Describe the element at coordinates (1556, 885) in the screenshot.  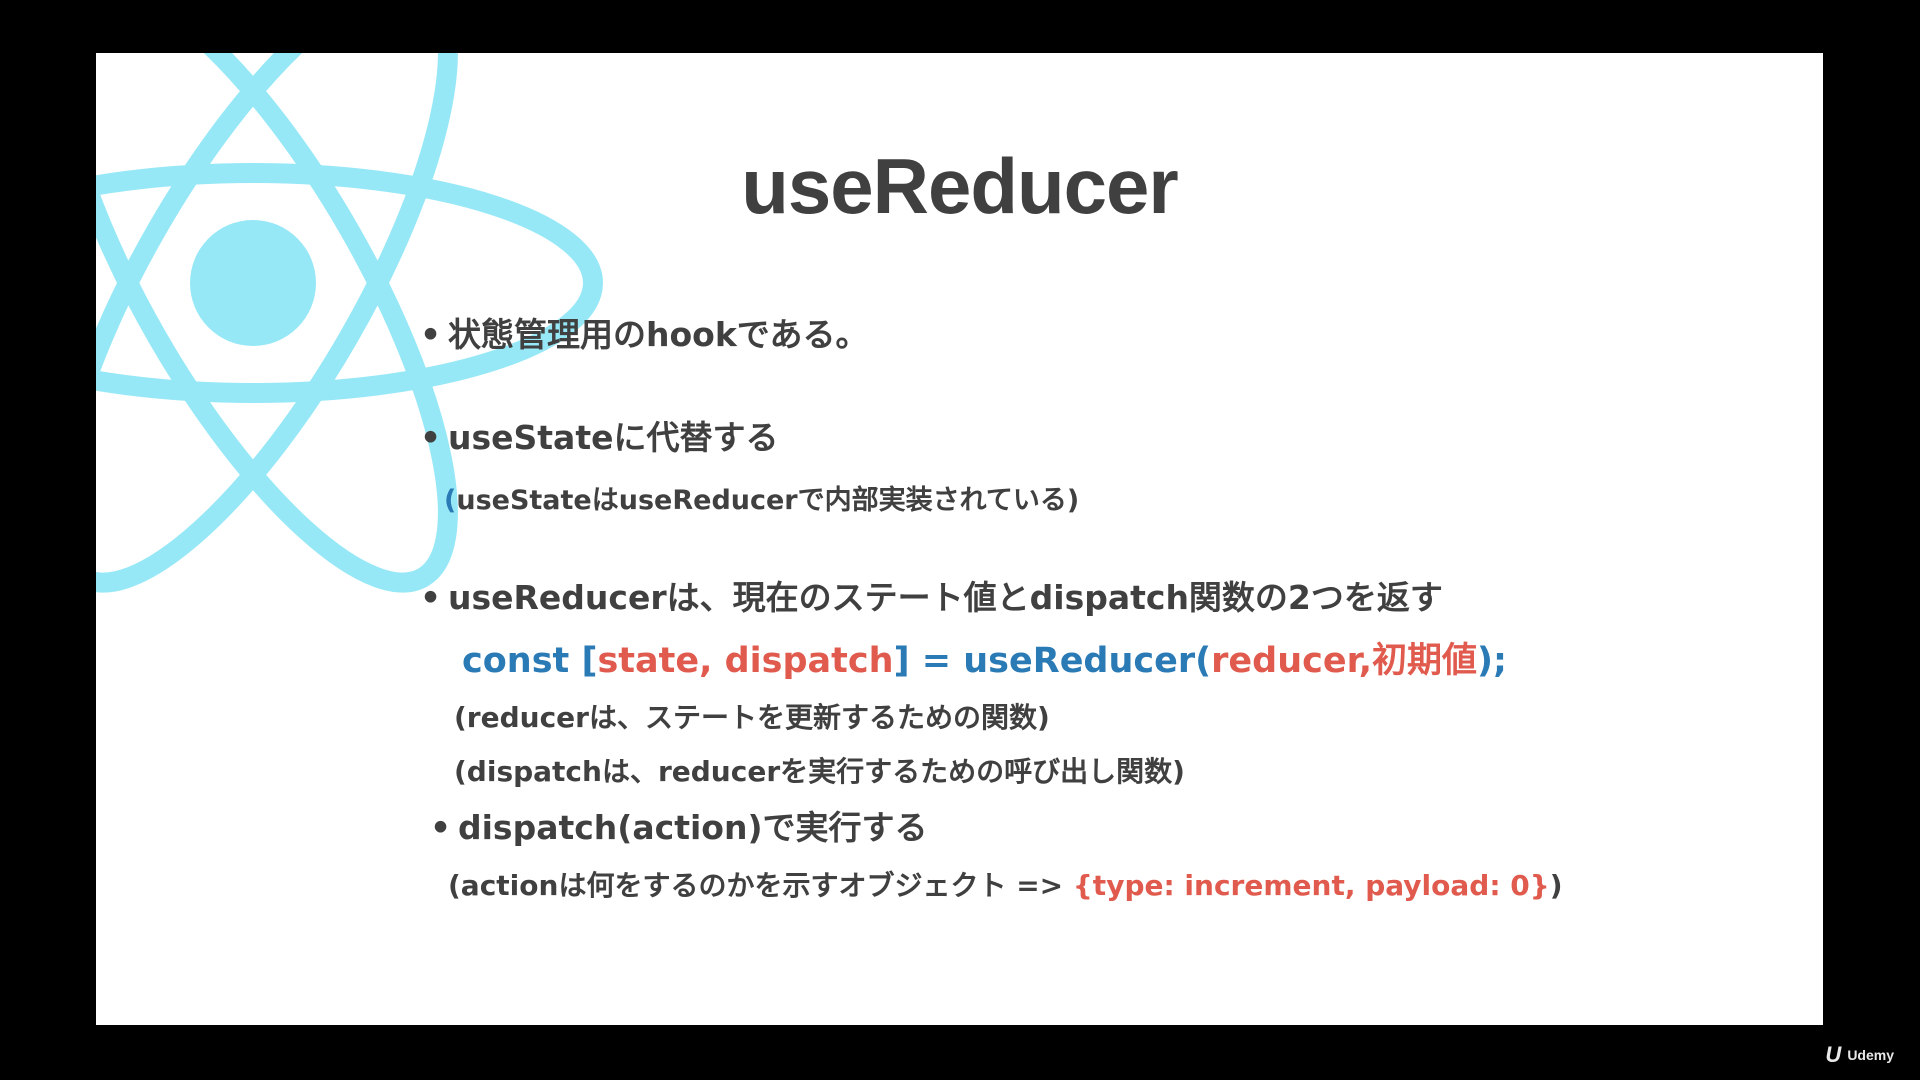
I see `action-note-suffix: )` at that location.